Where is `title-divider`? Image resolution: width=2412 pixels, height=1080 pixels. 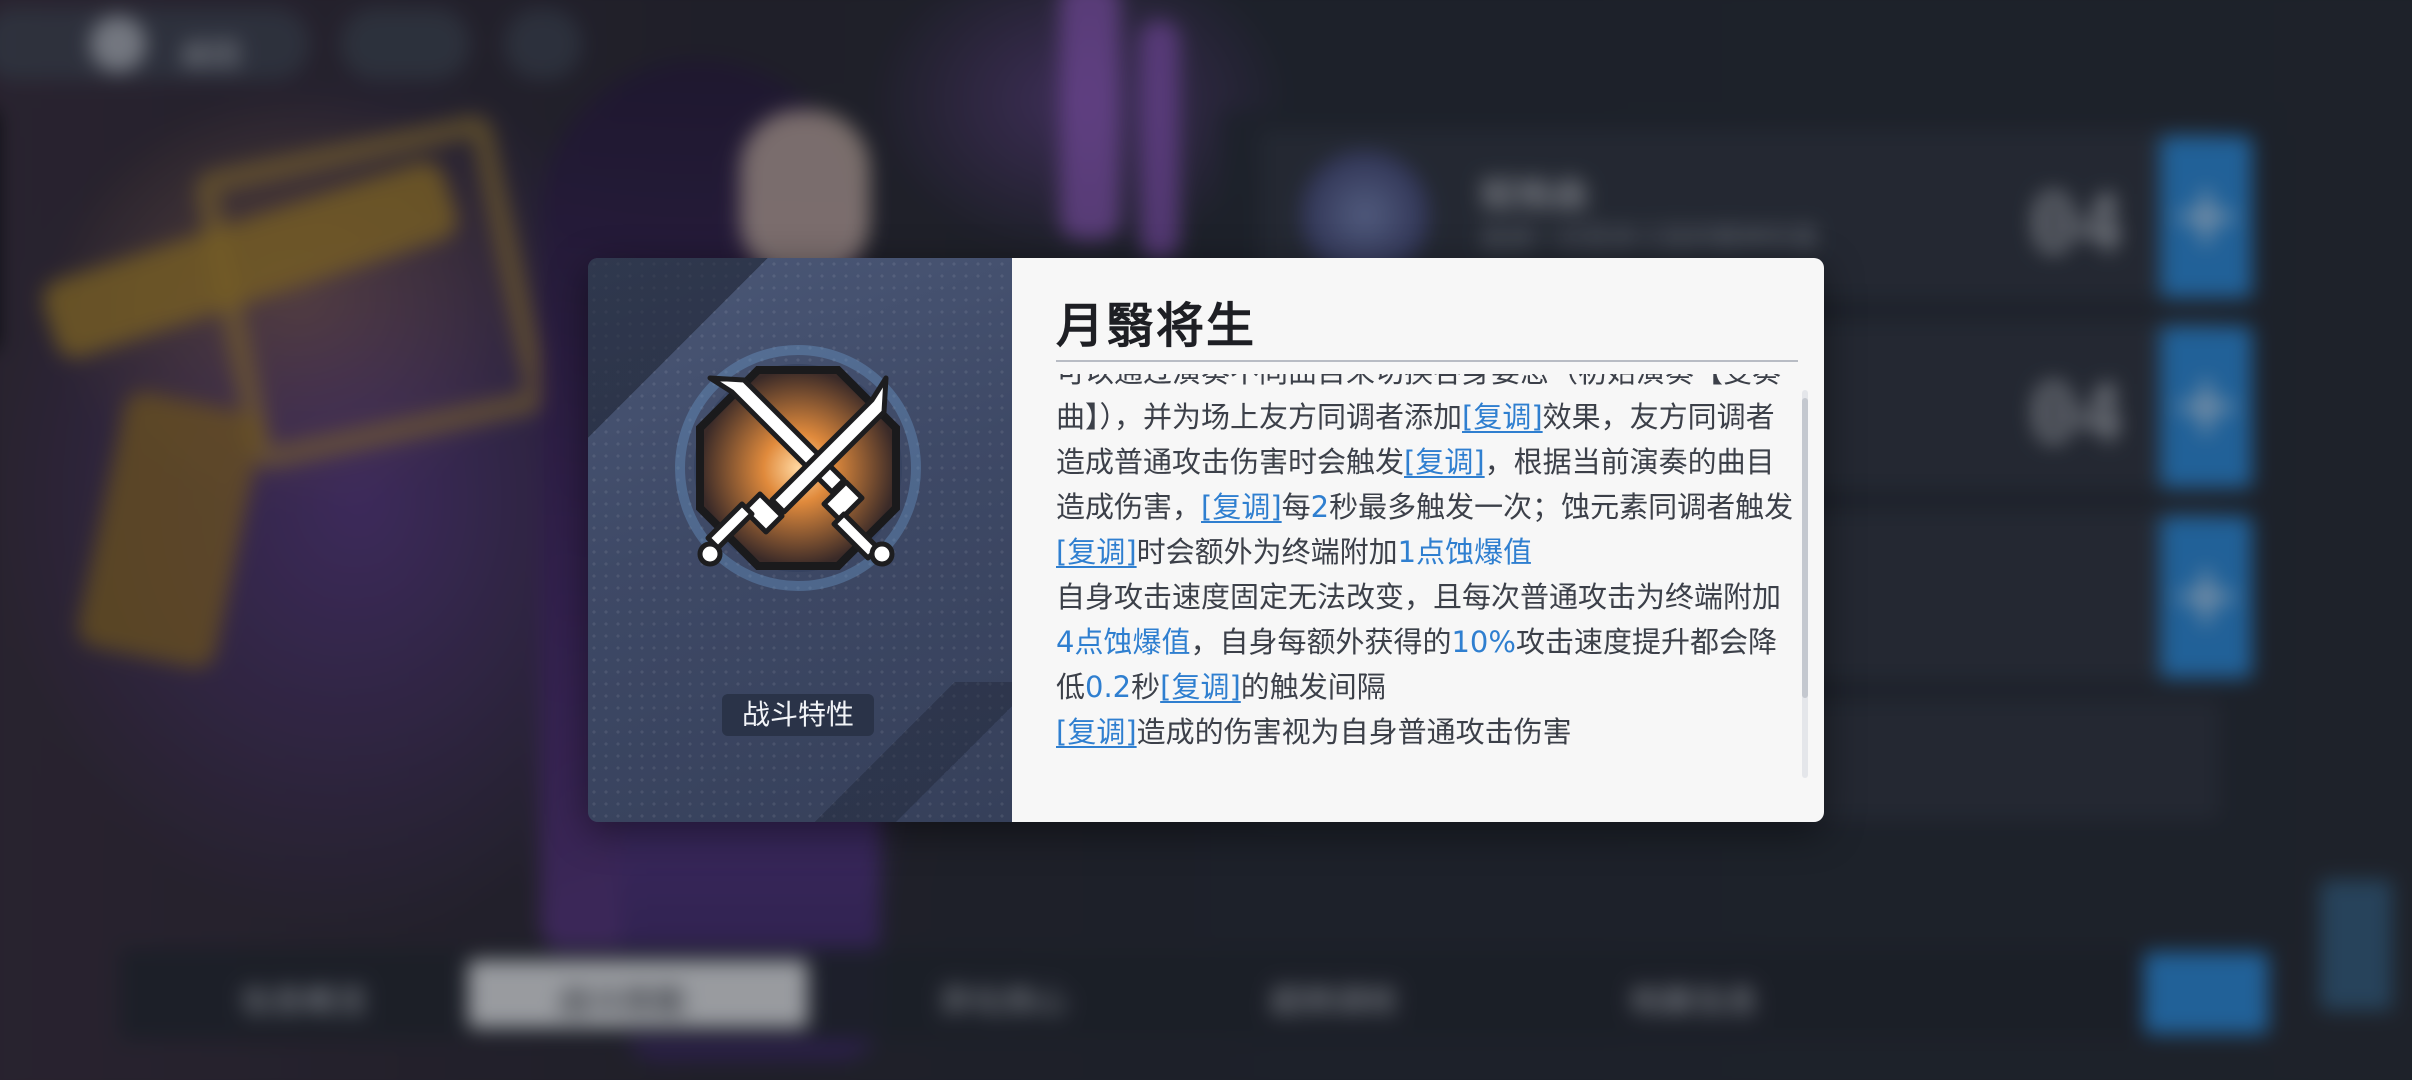 title-divider is located at coordinates (1427, 361).